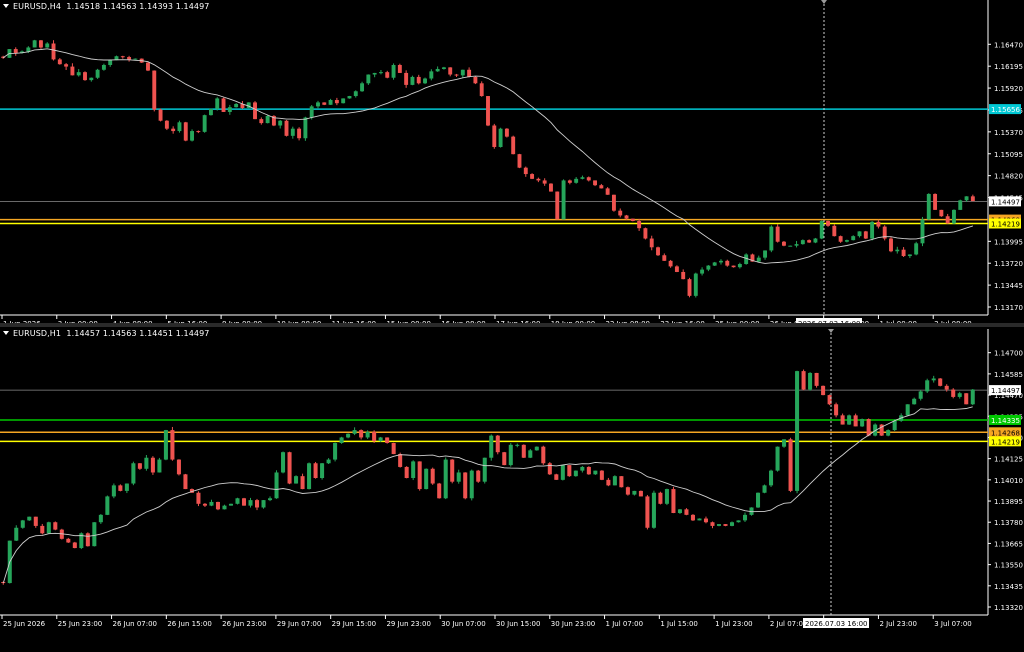 Image resolution: width=1024 pixels, height=652 pixels. I want to click on x-tick-label: 1 Jul 15:00, so click(679, 624).